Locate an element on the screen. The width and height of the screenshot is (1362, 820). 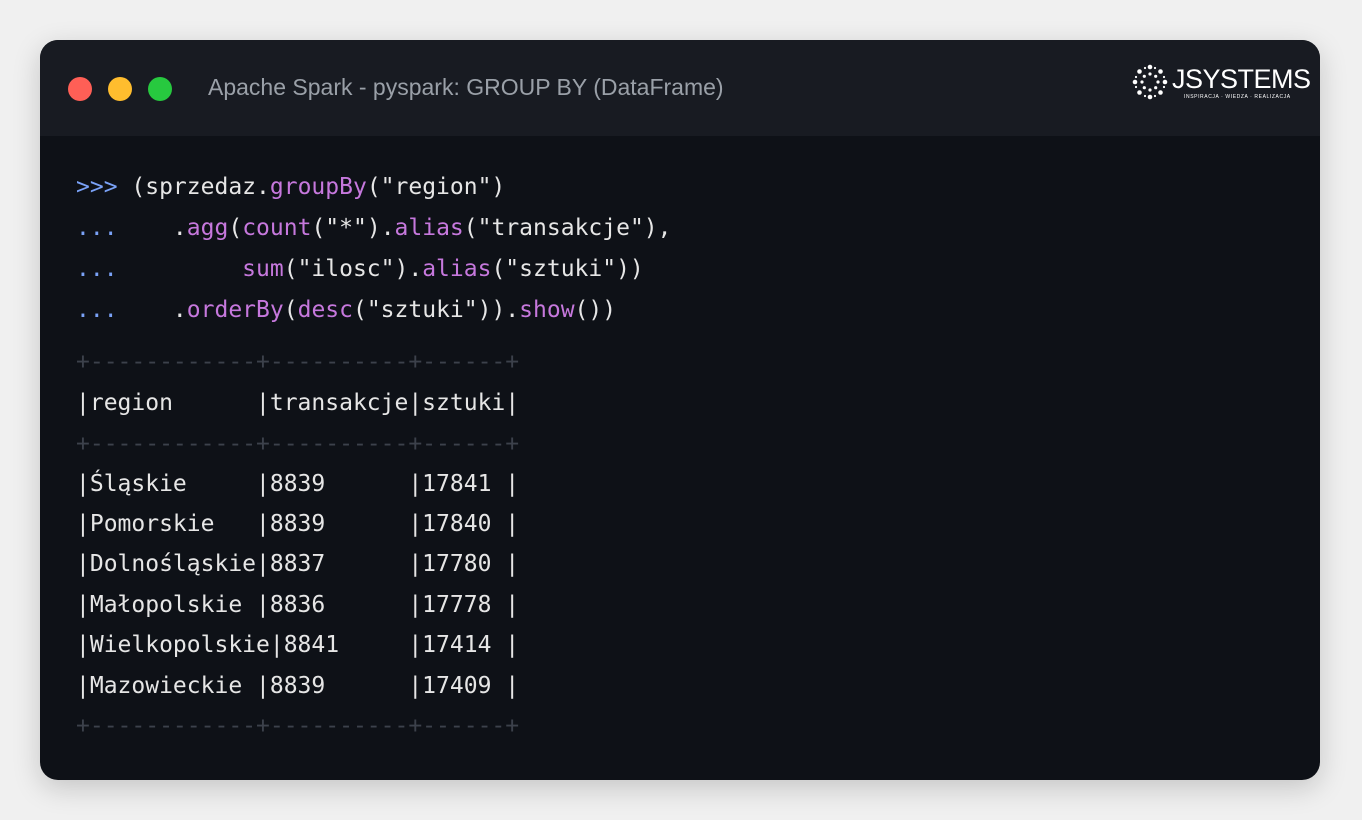
code-text: ("sztuki")). is located at coordinates (436, 310).